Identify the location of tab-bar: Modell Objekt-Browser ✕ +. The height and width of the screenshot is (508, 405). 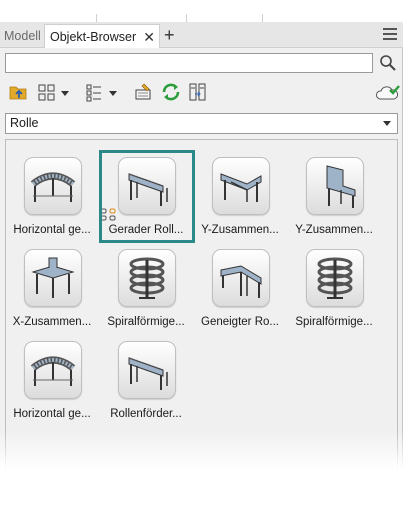
(201, 35).